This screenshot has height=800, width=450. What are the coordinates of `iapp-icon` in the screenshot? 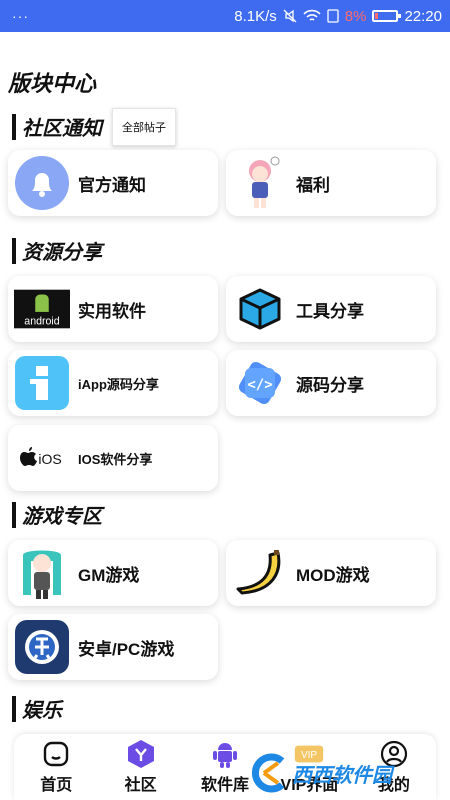 It's located at (42, 383).